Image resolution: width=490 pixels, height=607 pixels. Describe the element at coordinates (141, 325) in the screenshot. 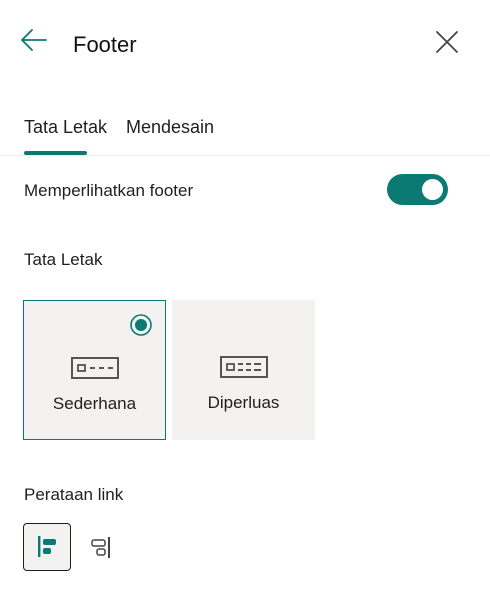

I see `radio-selected-icon` at that location.